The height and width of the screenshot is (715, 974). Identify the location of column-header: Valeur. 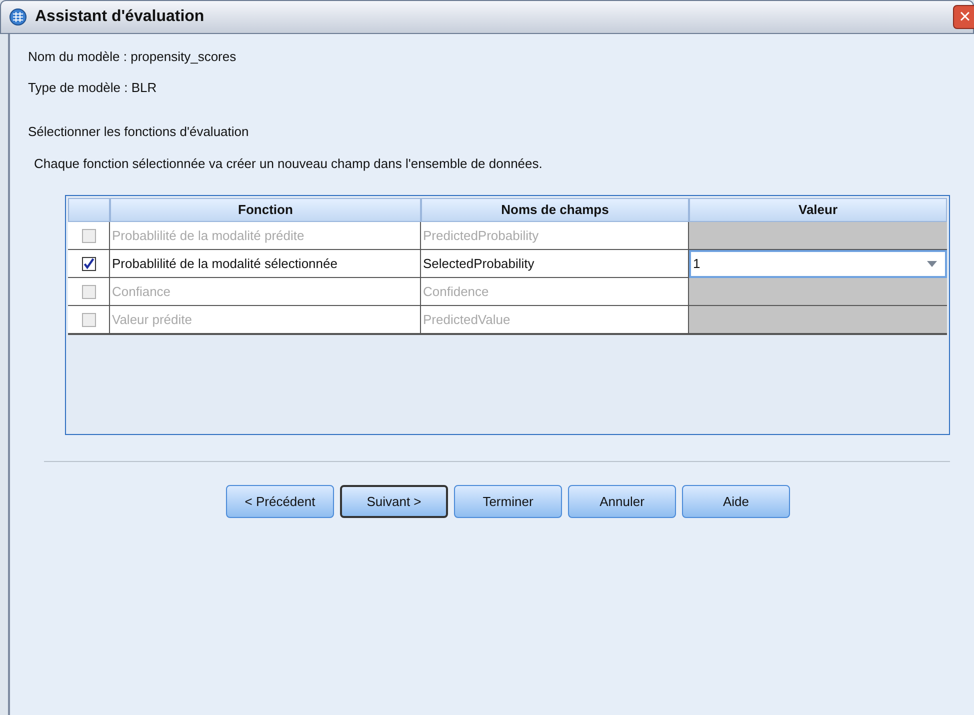
(818, 210).